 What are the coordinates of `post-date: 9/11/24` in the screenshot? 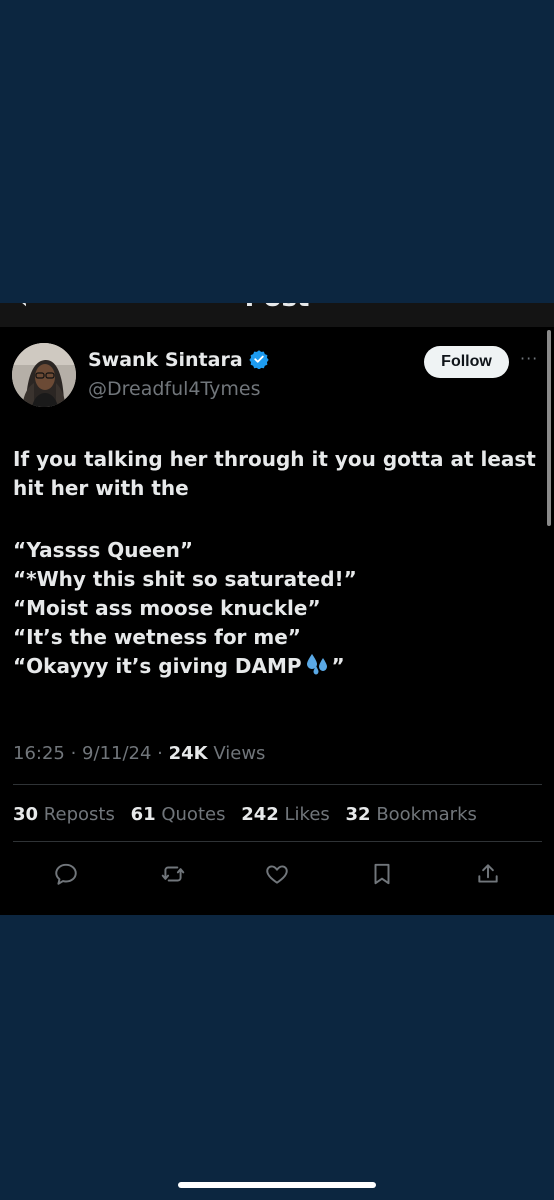 It's located at (116, 753).